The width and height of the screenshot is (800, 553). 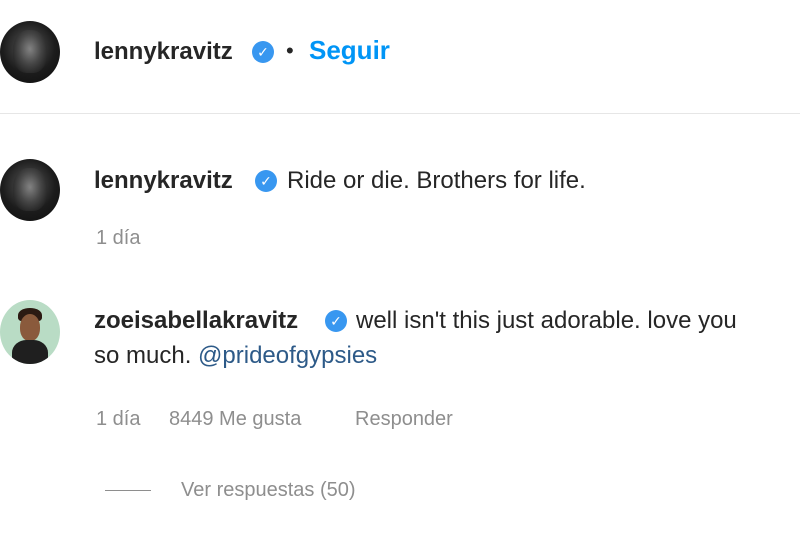 I want to click on comment-time: 1 día, so click(x=118, y=419).